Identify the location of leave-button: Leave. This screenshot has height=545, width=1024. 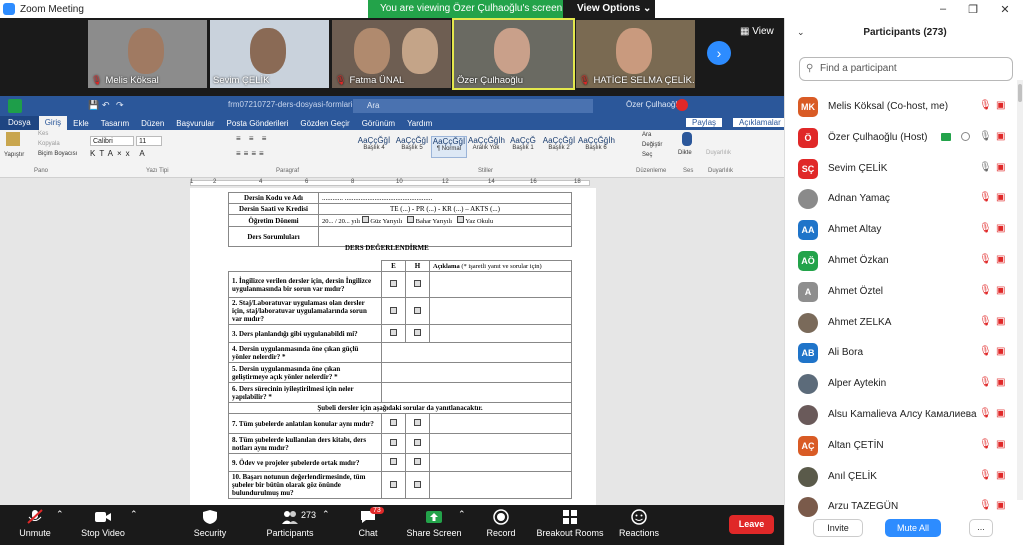
(751, 524).